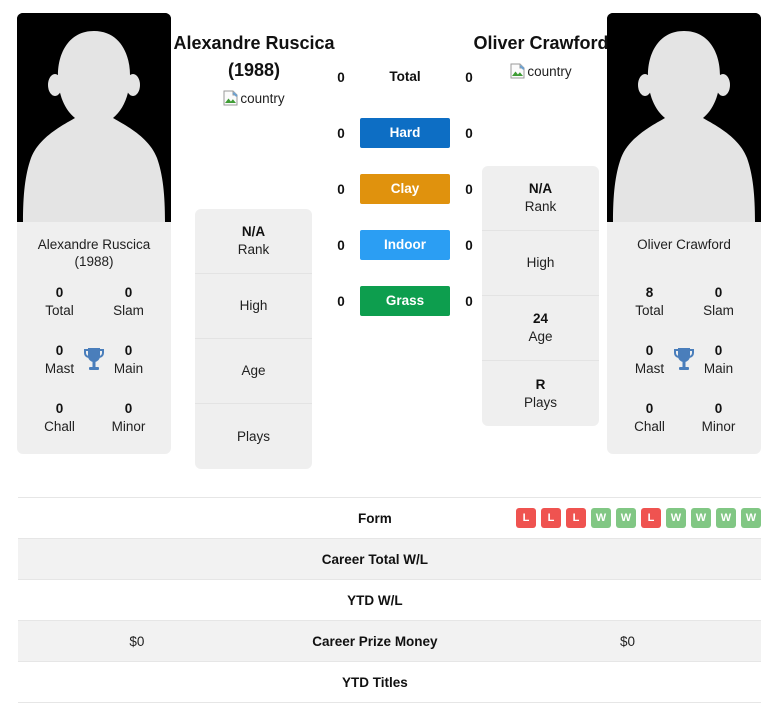 The width and height of the screenshot is (779, 719). What do you see at coordinates (253, 249) in the screenshot?
I see `info-label: Rank` at bounding box center [253, 249].